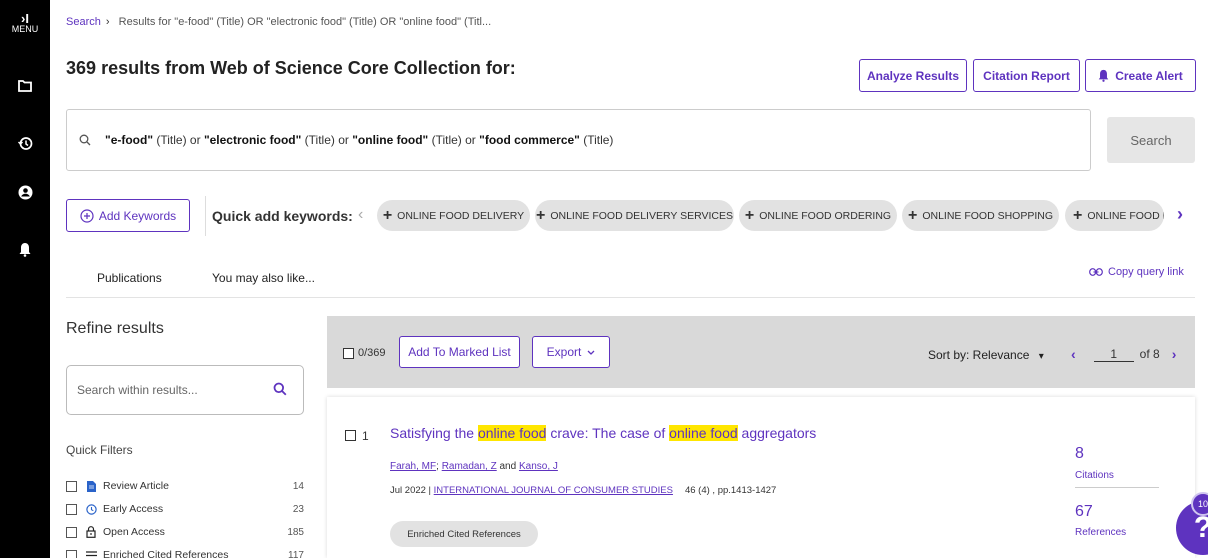 This screenshot has height=558, width=1208. I want to click on refine-results-heading: Refine results, so click(115, 328).